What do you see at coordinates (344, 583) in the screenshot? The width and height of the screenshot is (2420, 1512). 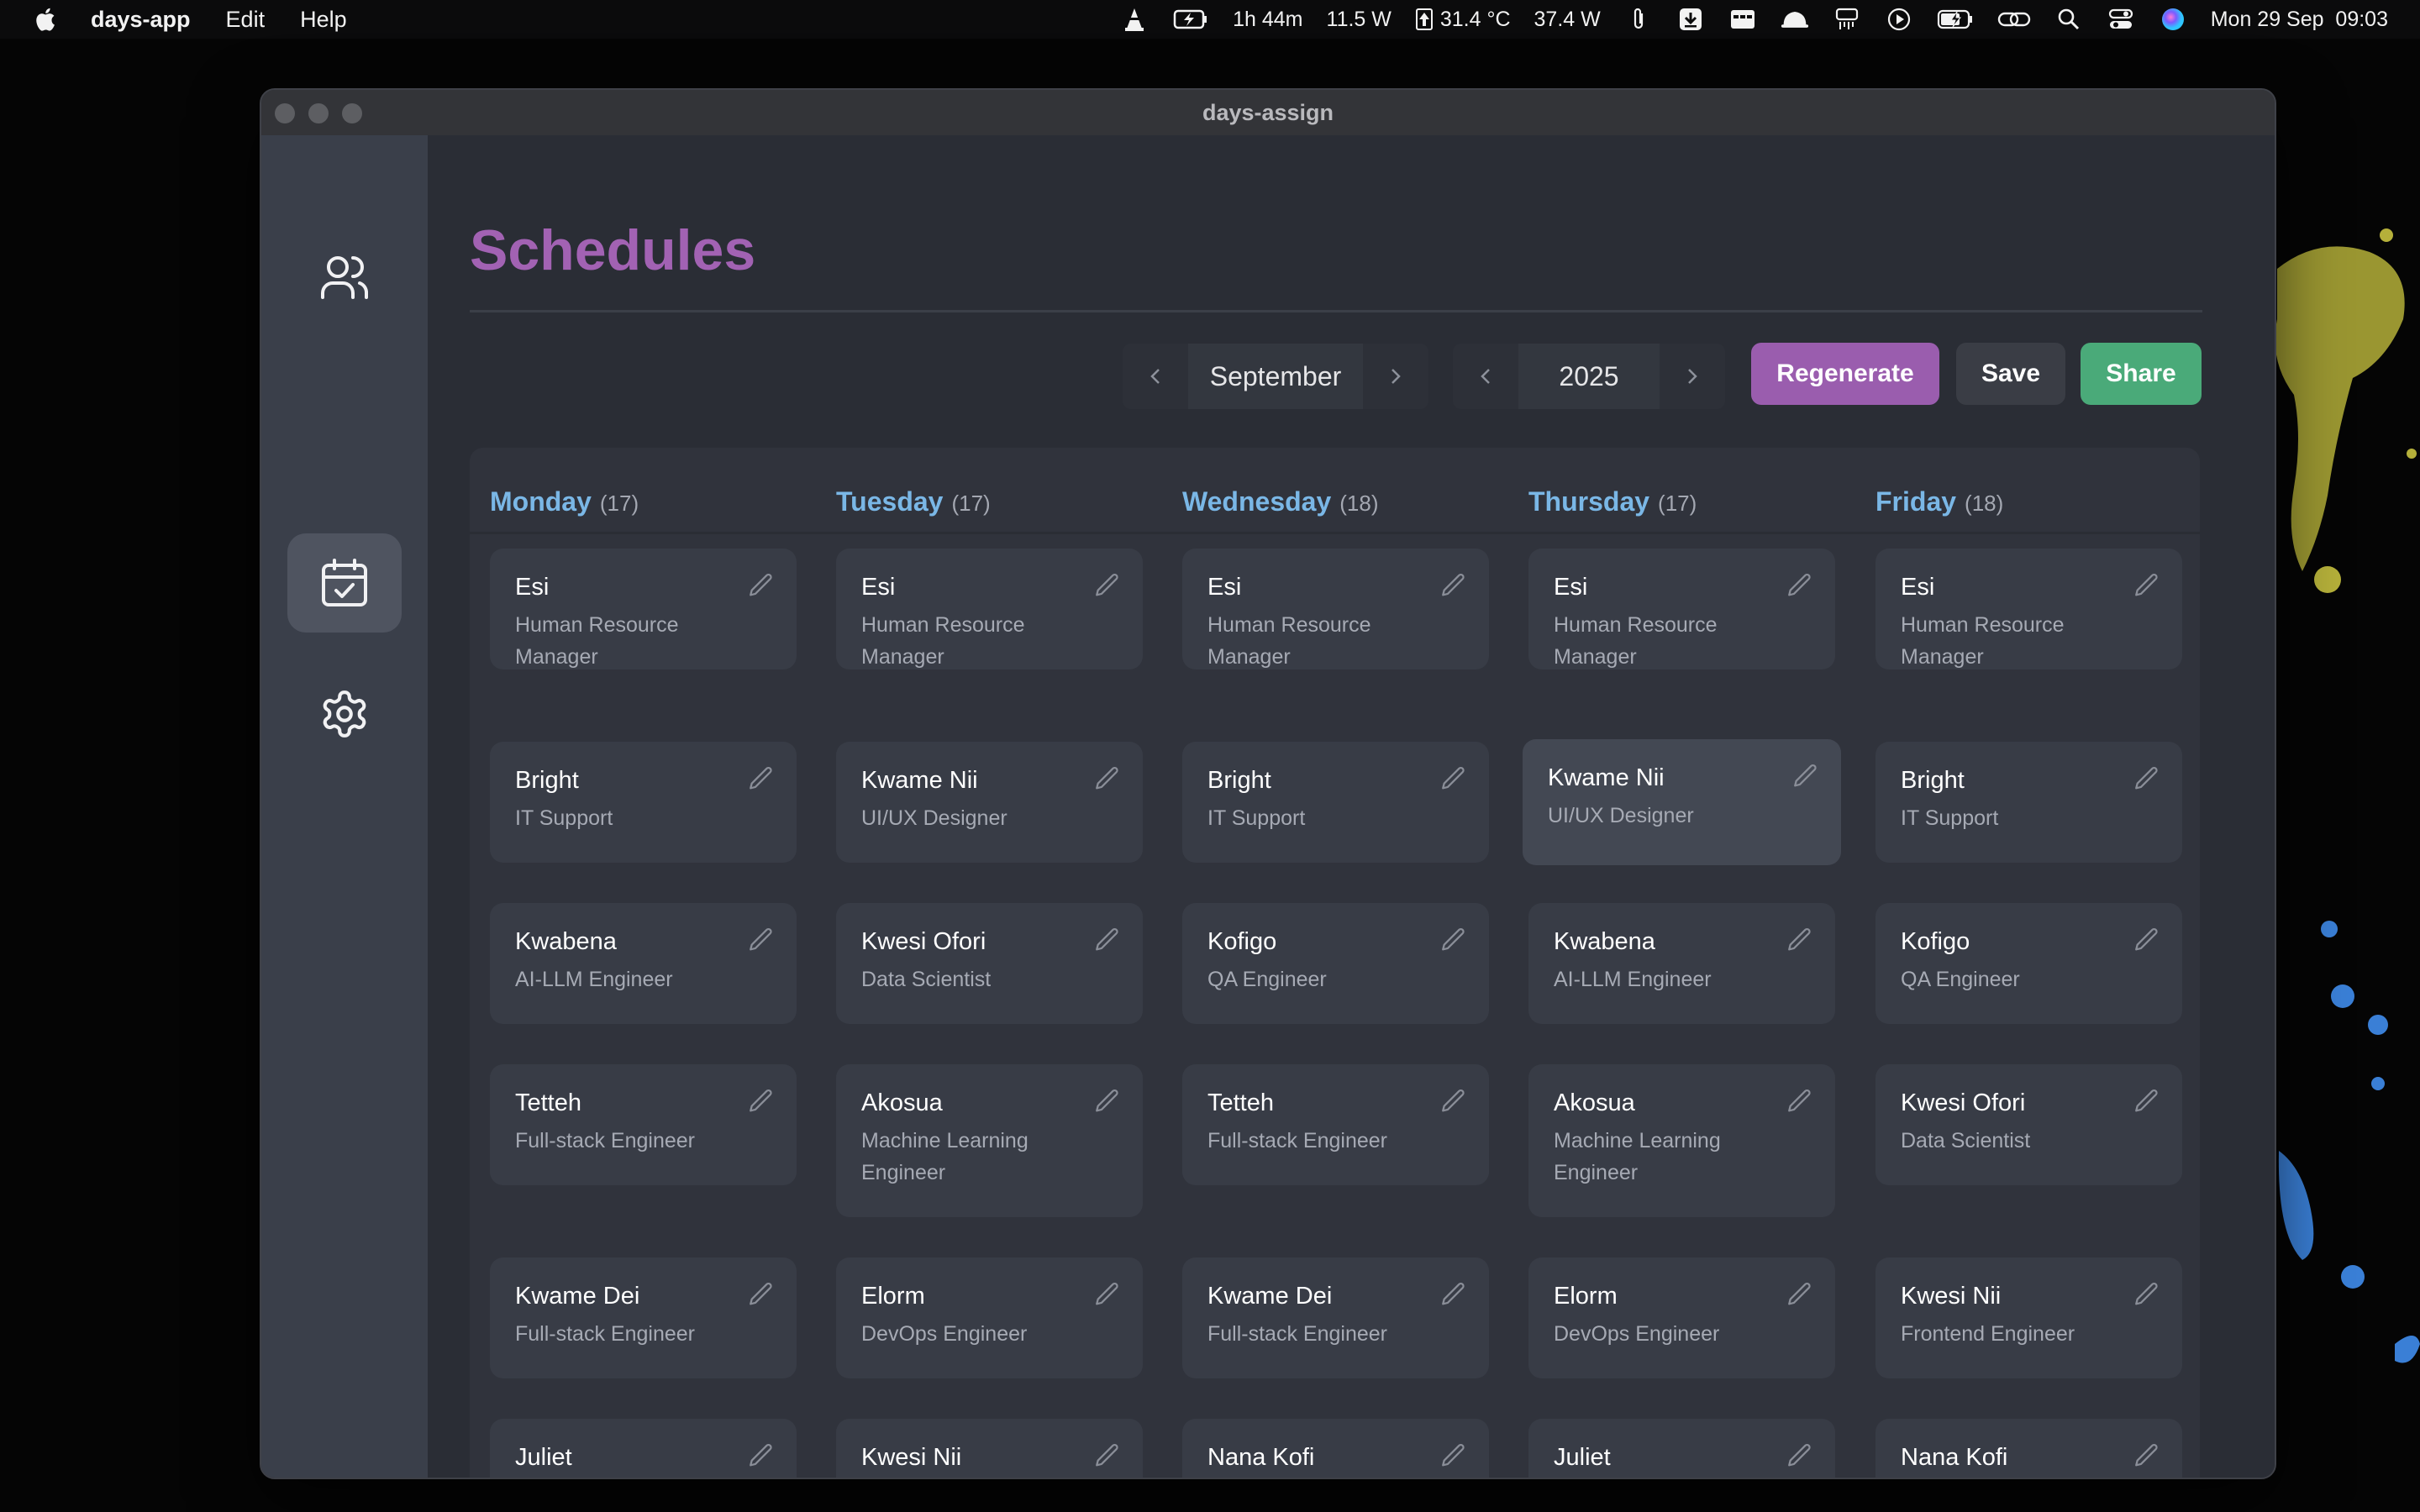 I see `sidebar-item-schedules` at bounding box center [344, 583].